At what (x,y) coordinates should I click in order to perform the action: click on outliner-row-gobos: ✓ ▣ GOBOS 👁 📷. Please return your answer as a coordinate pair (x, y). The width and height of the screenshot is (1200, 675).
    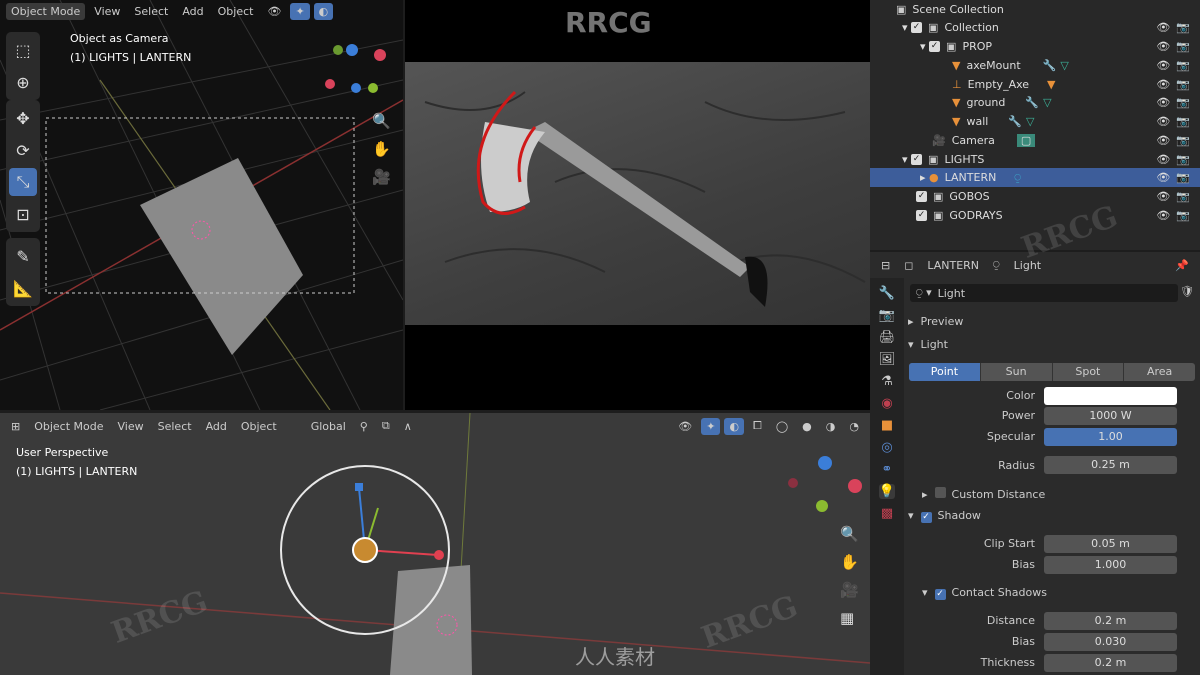
    Looking at the image, I should click on (1035, 196).